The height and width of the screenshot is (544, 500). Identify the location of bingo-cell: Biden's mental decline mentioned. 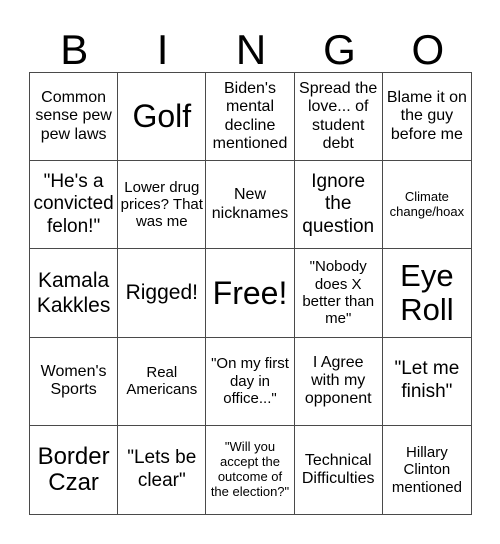
(250, 117).